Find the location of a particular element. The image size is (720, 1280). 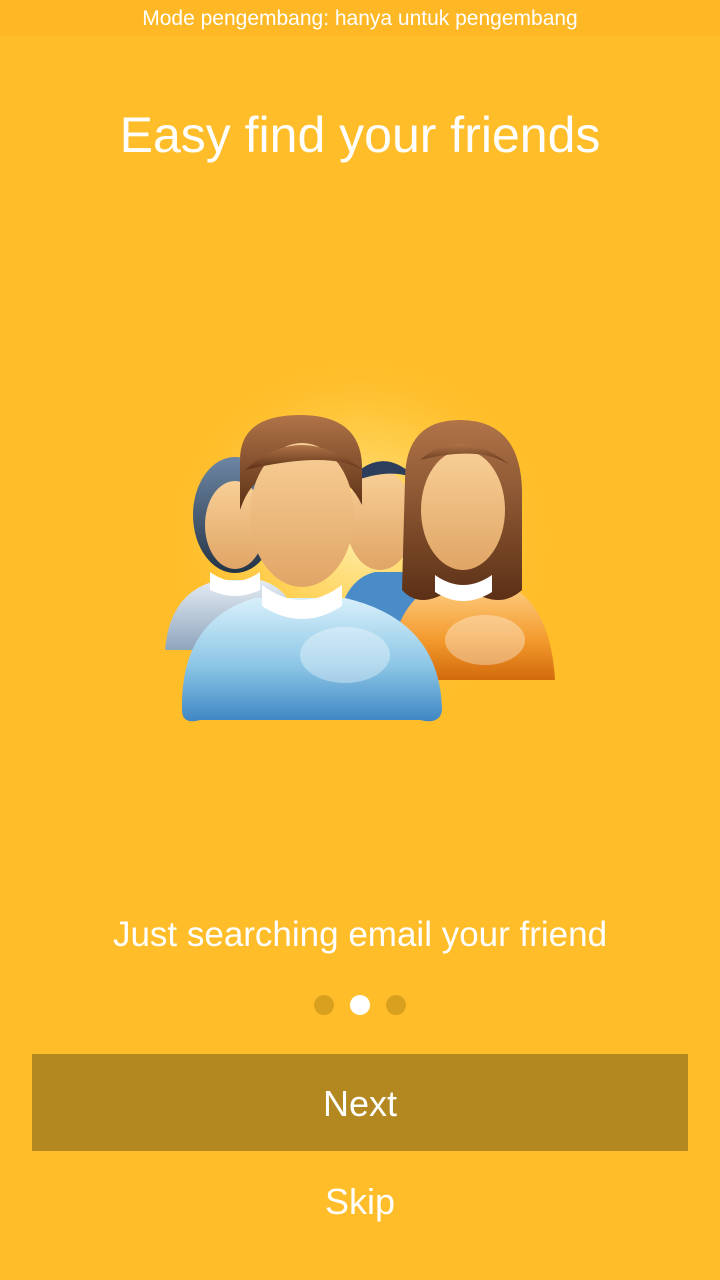

page-indicator is located at coordinates (360, 1006).